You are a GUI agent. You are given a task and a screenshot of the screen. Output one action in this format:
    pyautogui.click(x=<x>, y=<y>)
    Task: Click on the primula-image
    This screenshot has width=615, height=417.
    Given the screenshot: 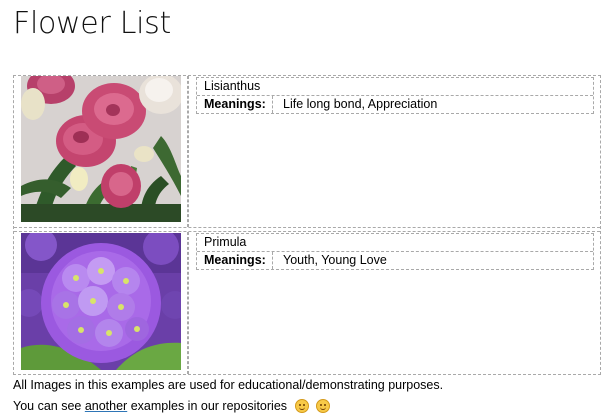 What is the action you would take?
    pyautogui.click(x=101, y=301)
    